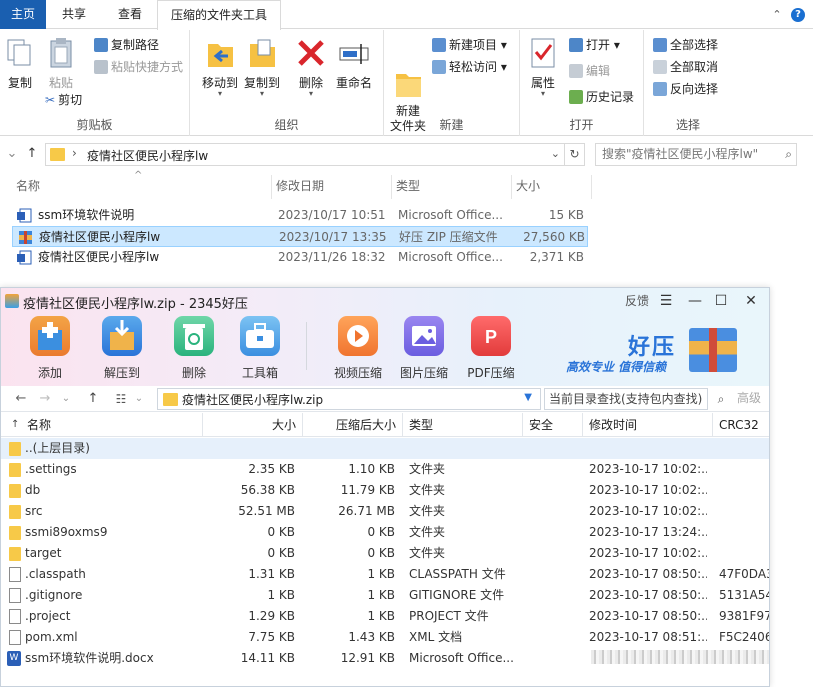 The image size is (813, 687). I want to click on redacted-text-strip, so click(680, 657).